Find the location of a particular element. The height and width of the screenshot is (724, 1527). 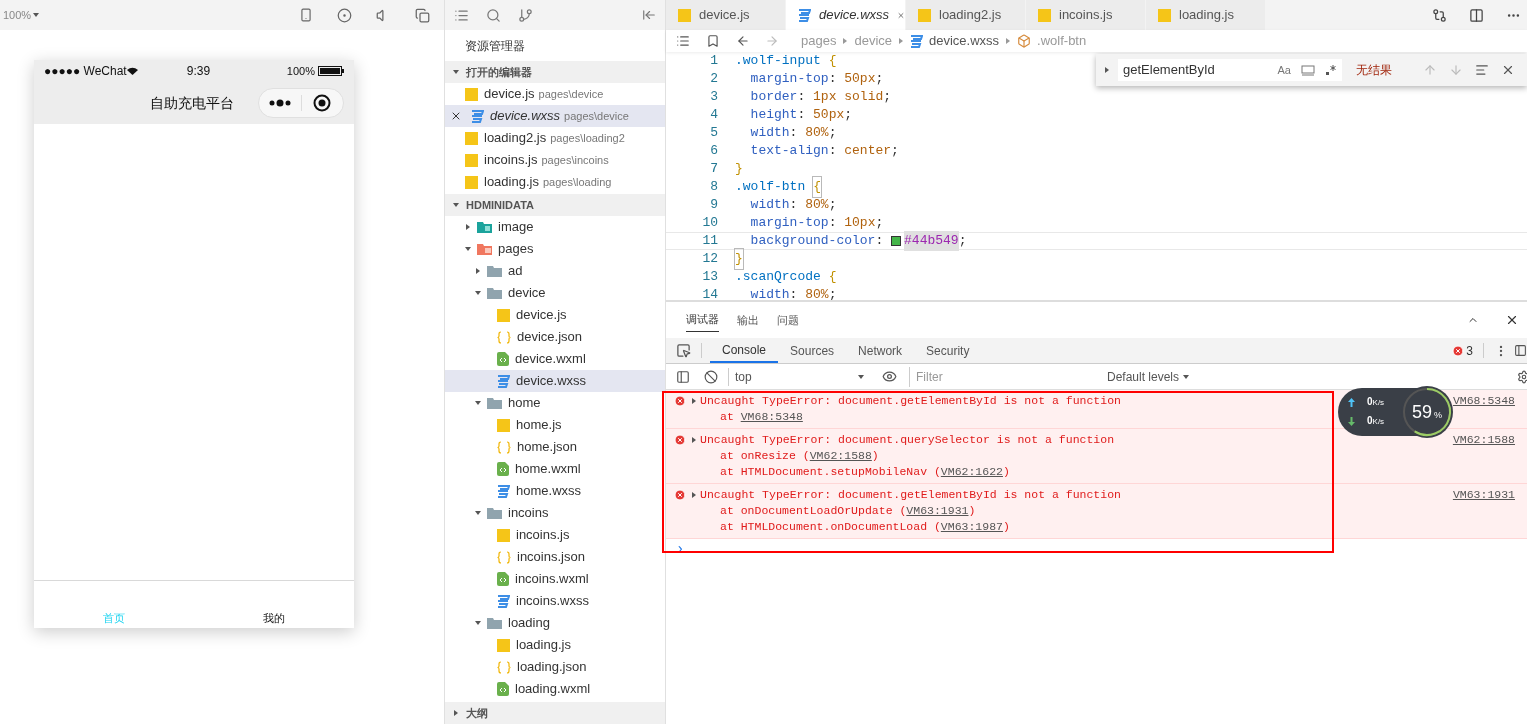

search-icon is located at coordinates (493, 15).